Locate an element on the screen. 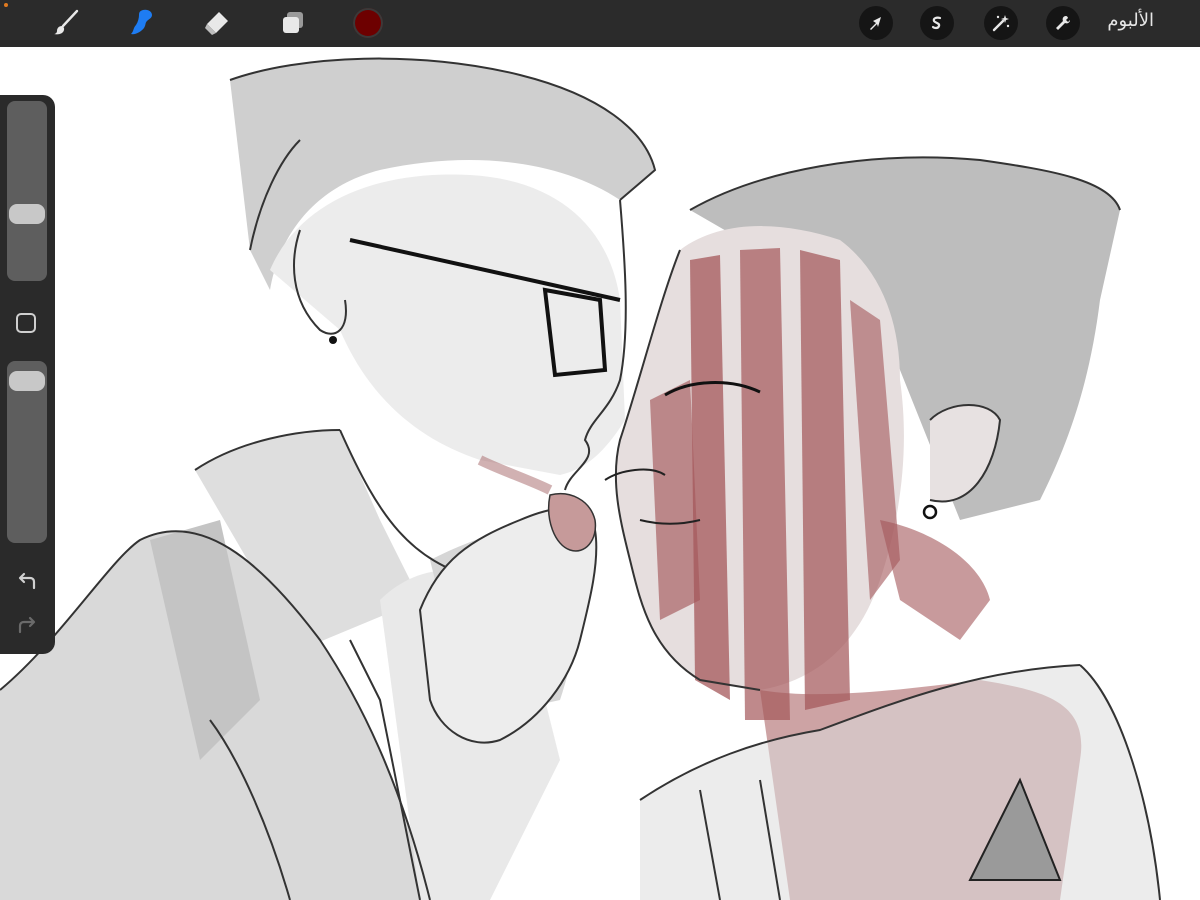  selection-s-icon is located at coordinates (936, 23).